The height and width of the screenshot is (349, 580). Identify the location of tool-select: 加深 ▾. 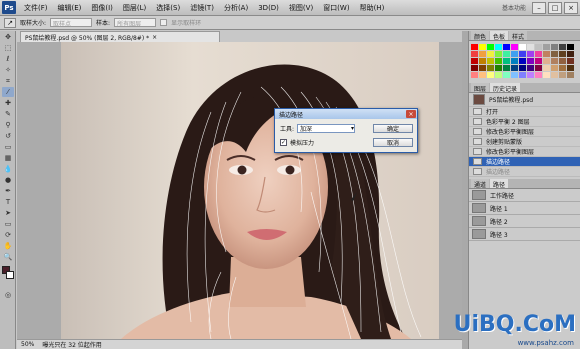
(326, 128).